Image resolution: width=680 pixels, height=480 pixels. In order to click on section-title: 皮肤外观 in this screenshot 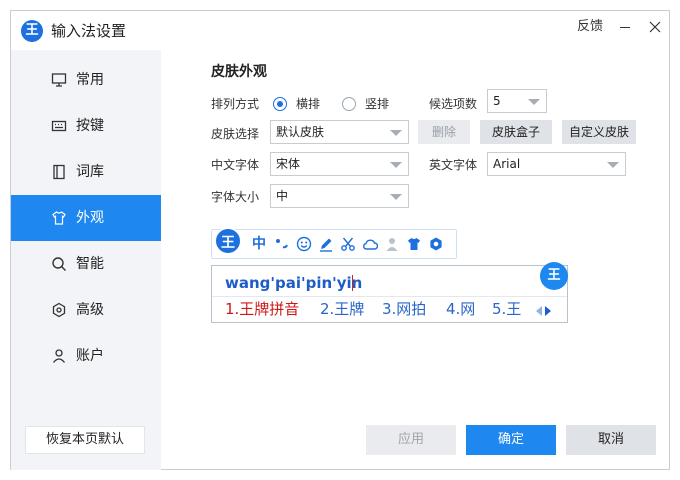, I will do `click(239, 72)`.